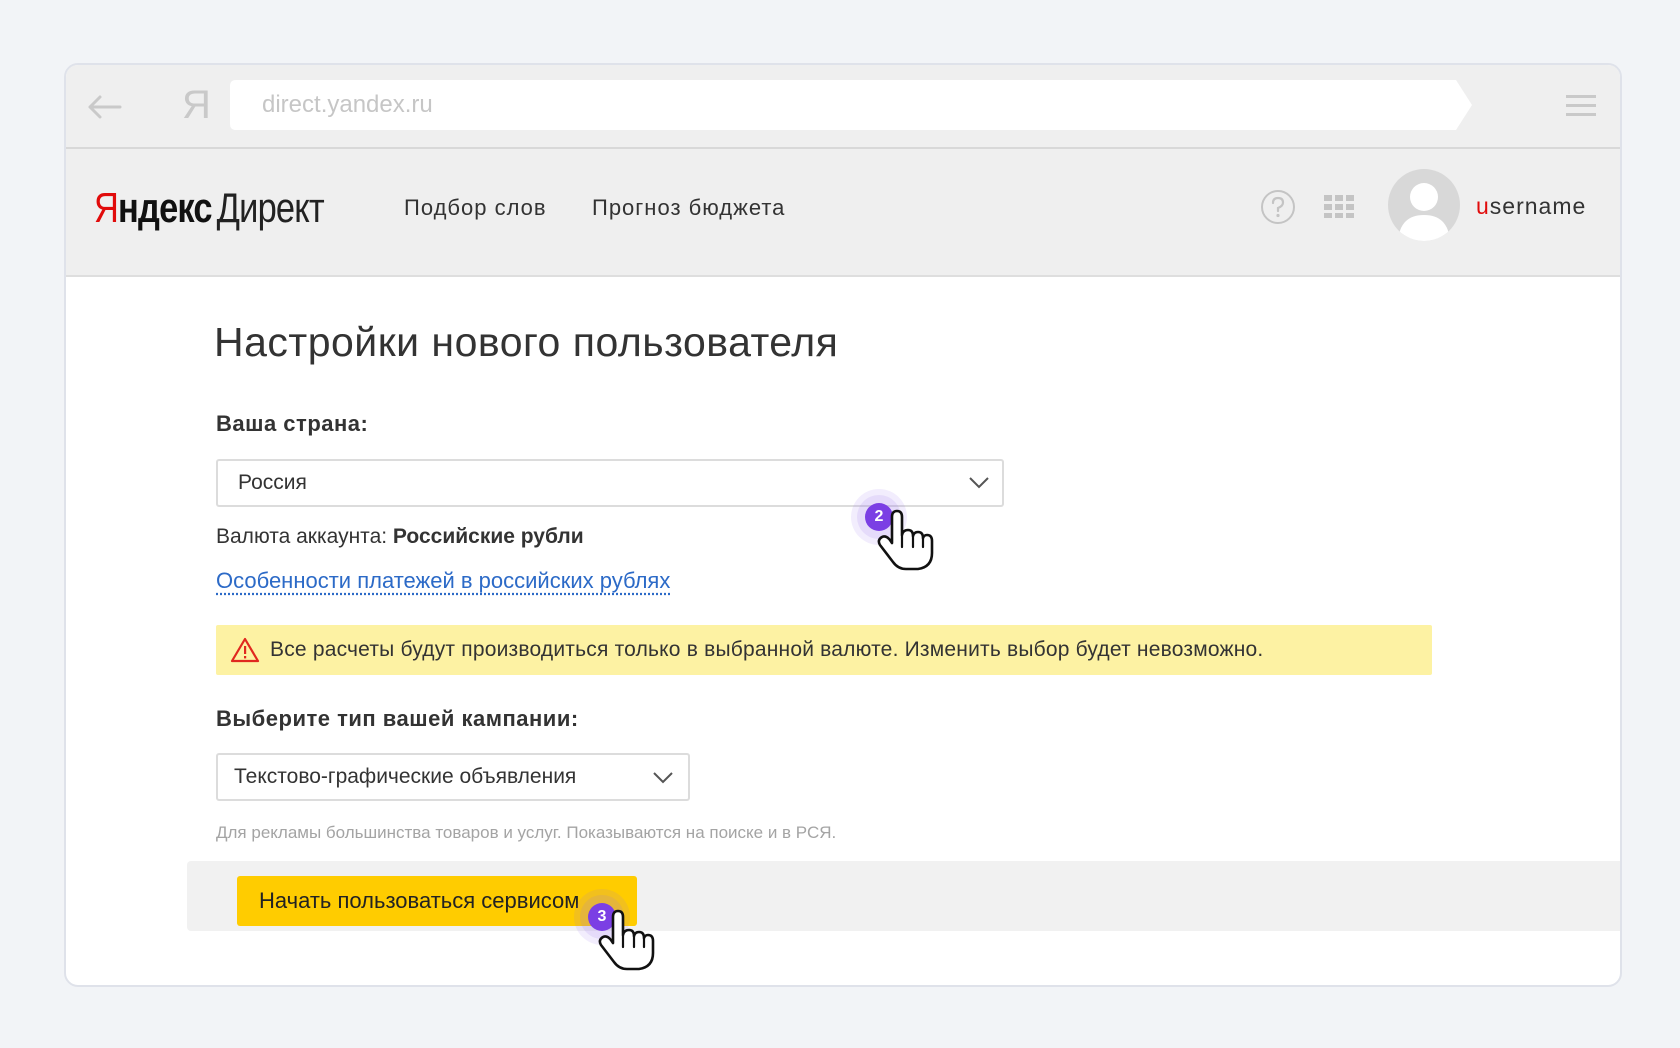 Image resolution: width=1680 pixels, height=1048 pixels. What do you see at coordinates (1538, 206) in the screenshot?
I see `username-rest: sername` at bounding box center [1538, 206].